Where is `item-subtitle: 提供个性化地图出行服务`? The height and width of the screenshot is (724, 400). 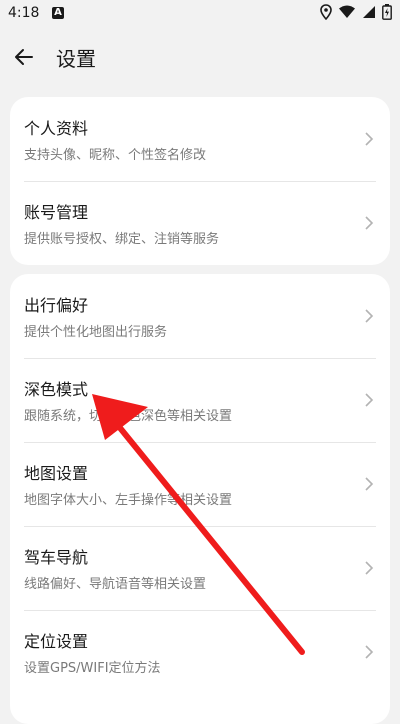 item-subtitle: 提供个性化地图出行服务 is located at coordinates (96, 332).